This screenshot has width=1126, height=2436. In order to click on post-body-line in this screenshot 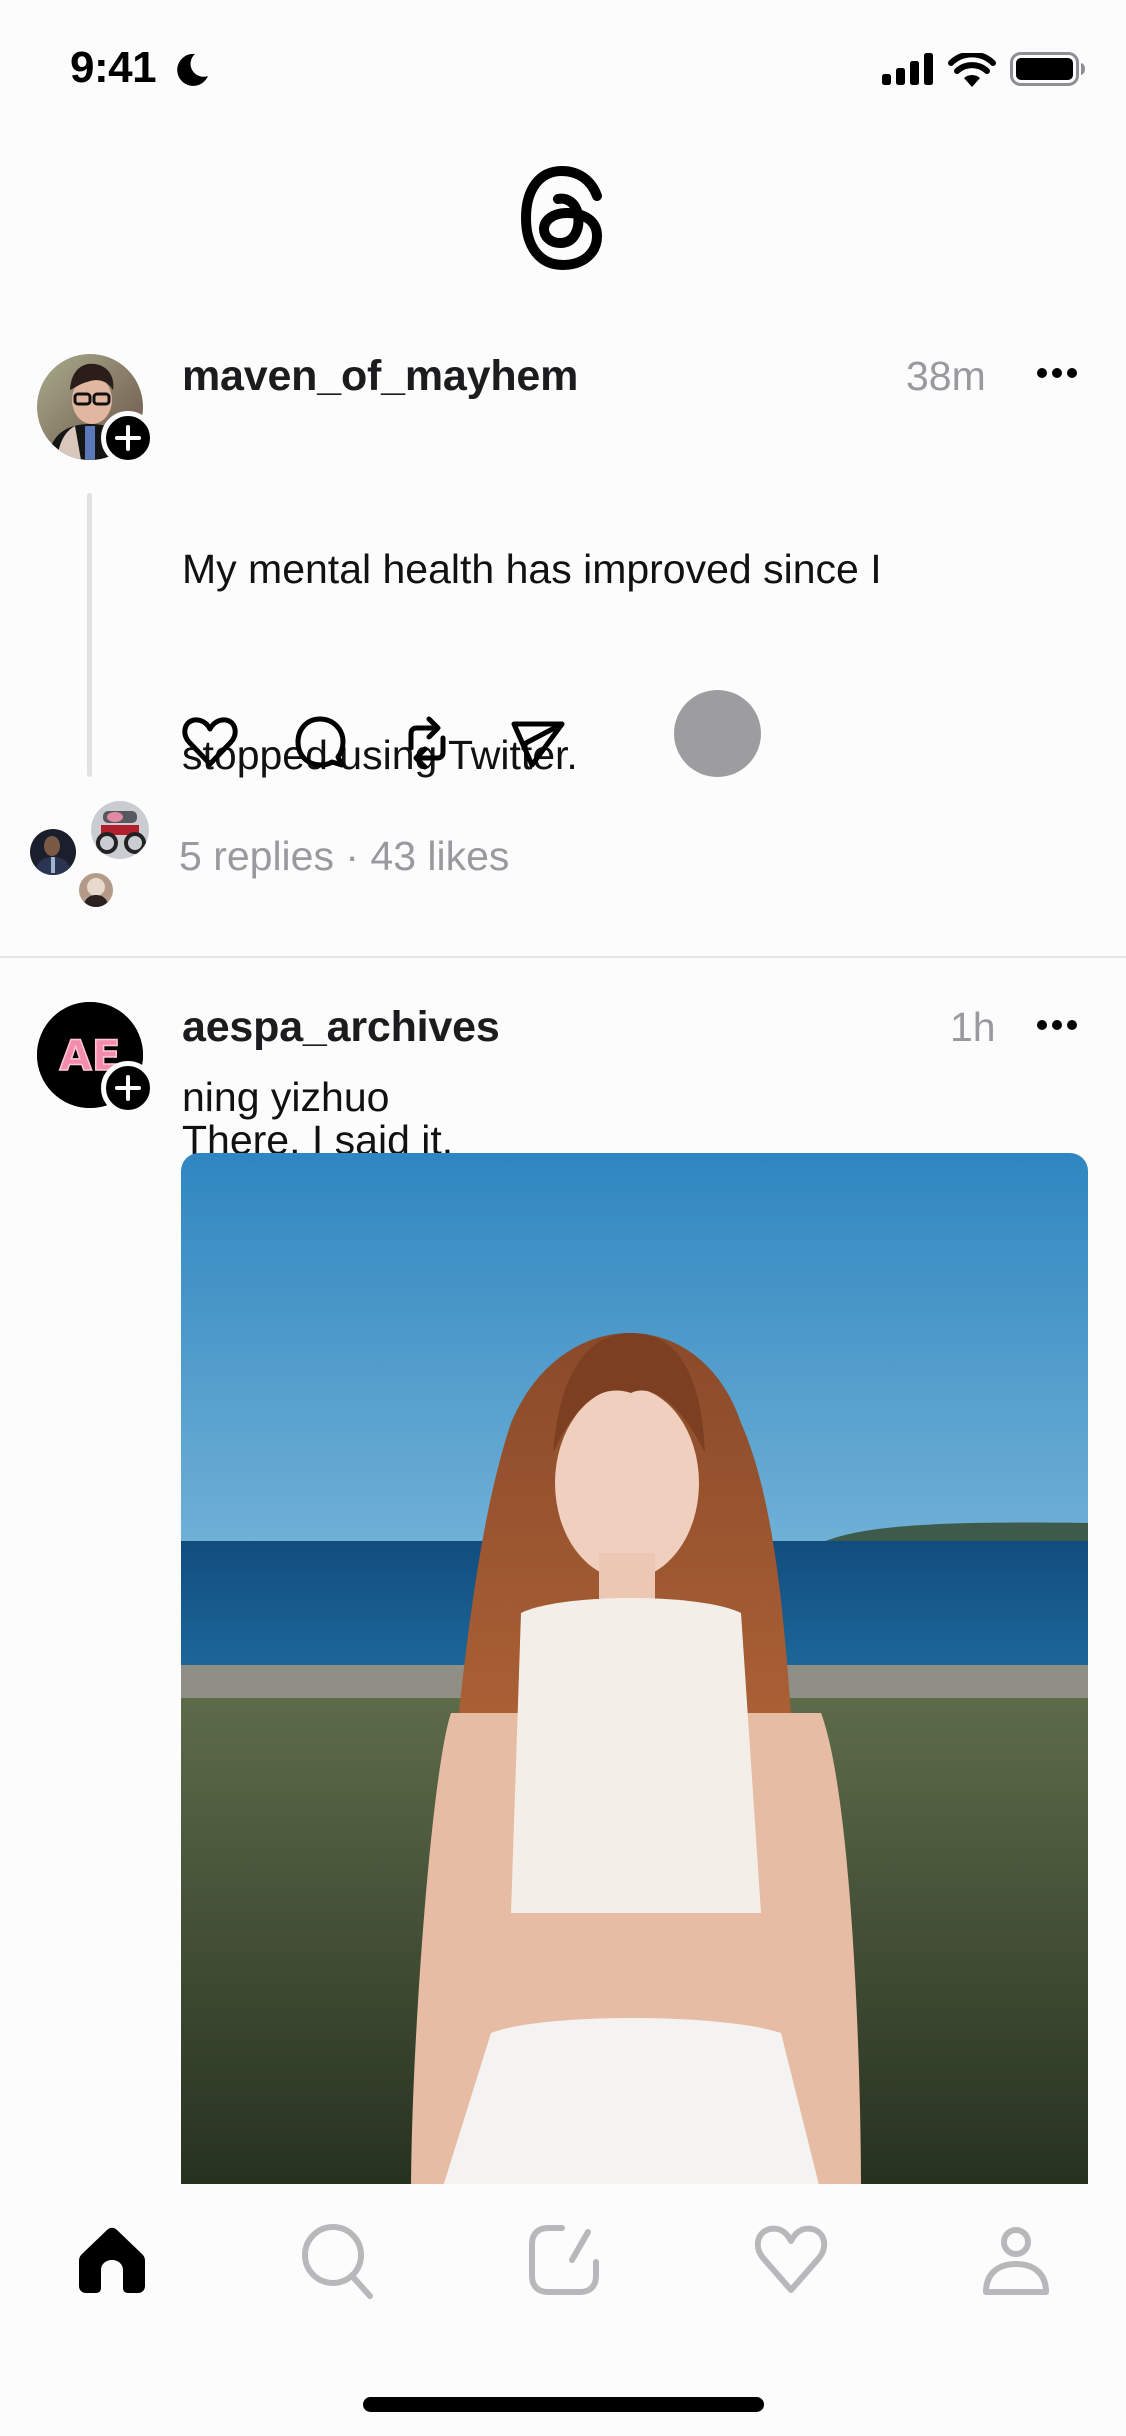, I will do `click(612, 947)`.